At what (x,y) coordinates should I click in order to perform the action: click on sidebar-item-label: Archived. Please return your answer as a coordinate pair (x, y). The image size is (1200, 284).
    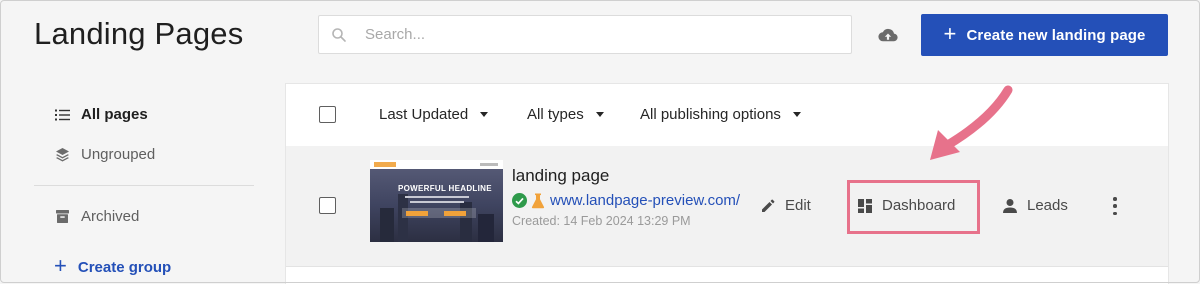
    Looking at the image, I should click on (110, 216).